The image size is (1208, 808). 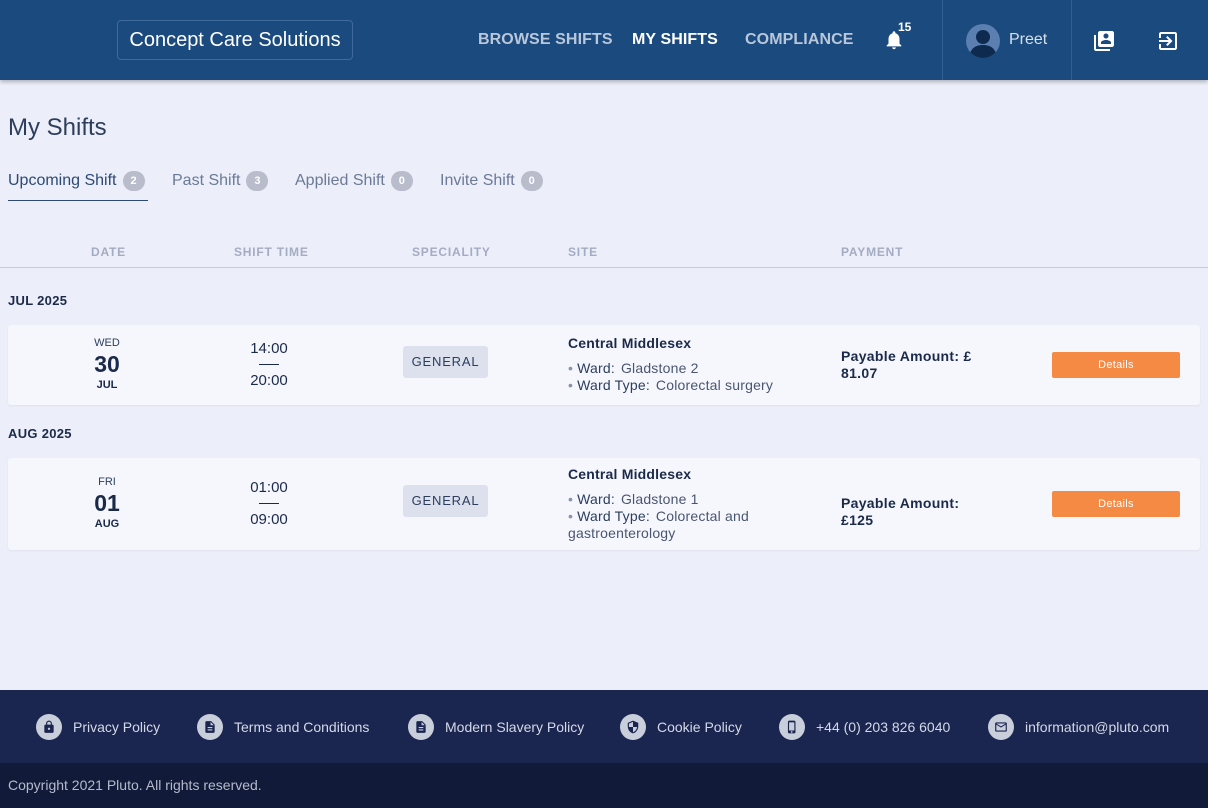 I want to click on footer-link-label: information@pluto.com, so click(x=1097, y=727).